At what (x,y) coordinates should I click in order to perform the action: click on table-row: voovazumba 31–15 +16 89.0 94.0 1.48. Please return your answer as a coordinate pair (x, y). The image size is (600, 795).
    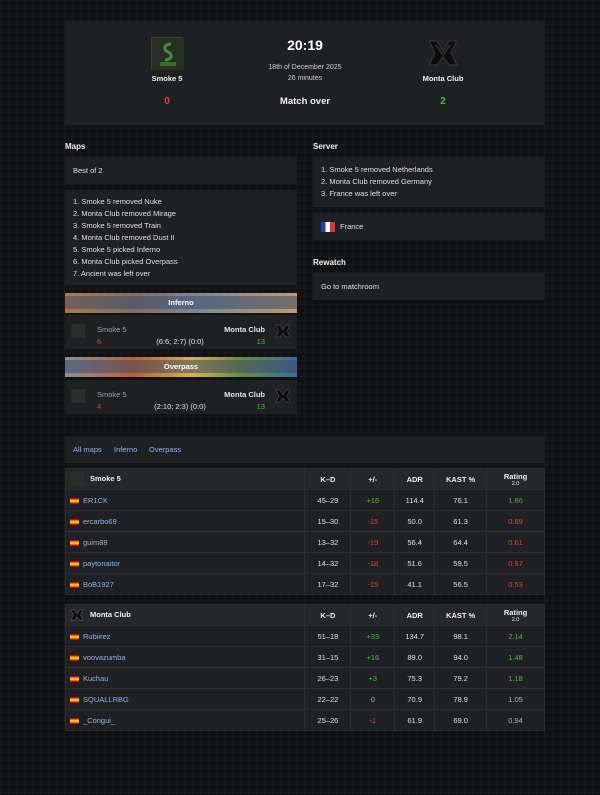
    Looking at the image, I should click on (304, 657).